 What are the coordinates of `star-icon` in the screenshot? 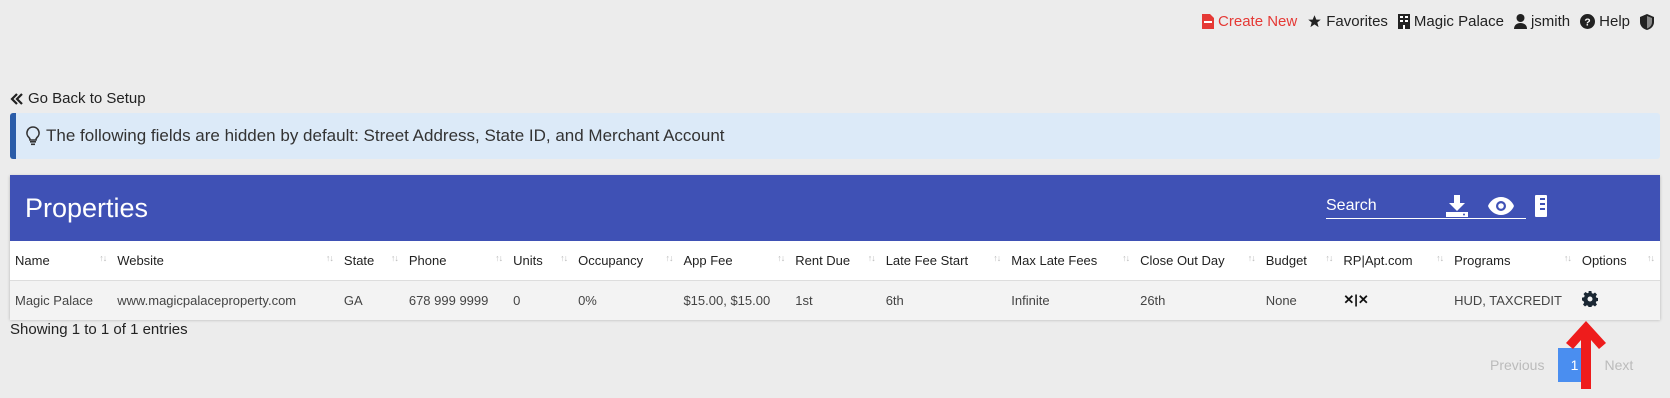 It's located at (1314, 21).